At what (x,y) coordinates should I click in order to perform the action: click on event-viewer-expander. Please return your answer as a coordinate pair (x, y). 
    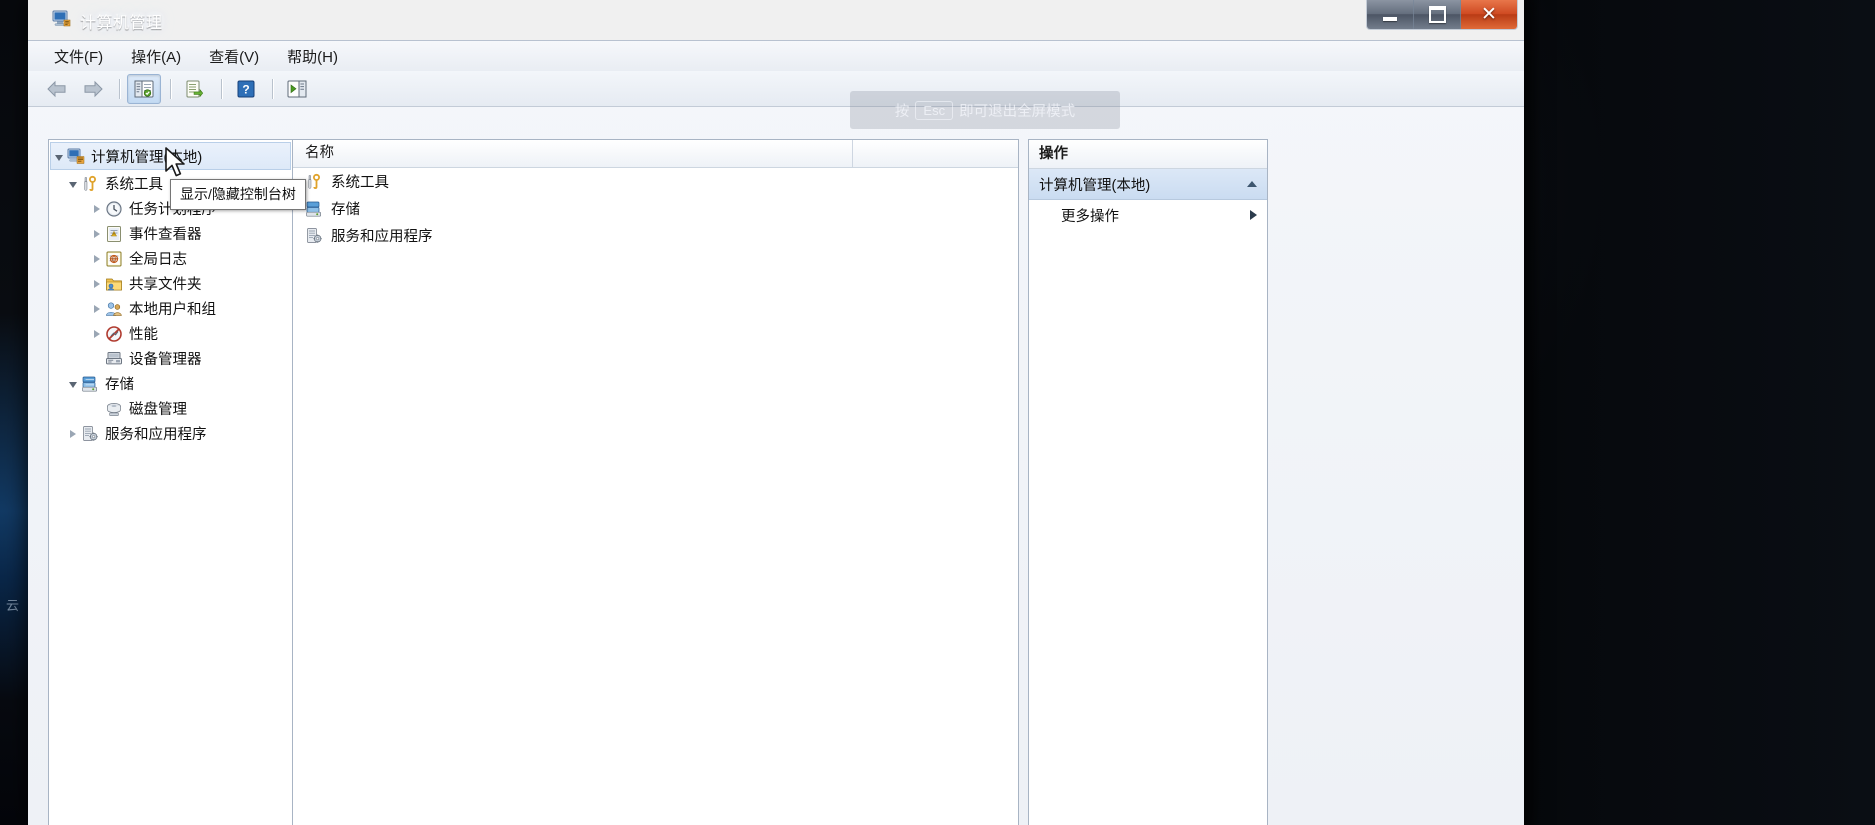
    Looking at the image, I should click on (97, 234).